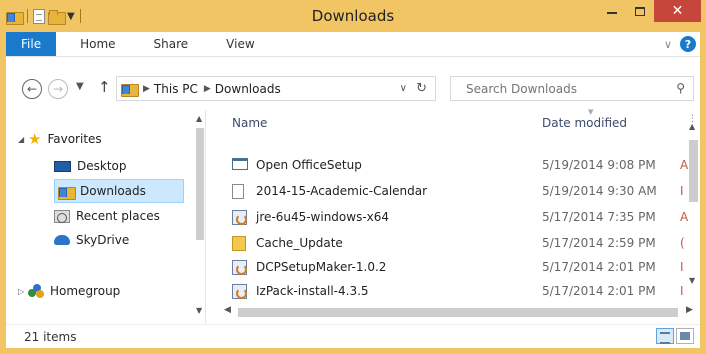 The image size is (706, 354). Describe the element at coordinates (675, 336) in the screenshot. I see `view-switcher` at that location.